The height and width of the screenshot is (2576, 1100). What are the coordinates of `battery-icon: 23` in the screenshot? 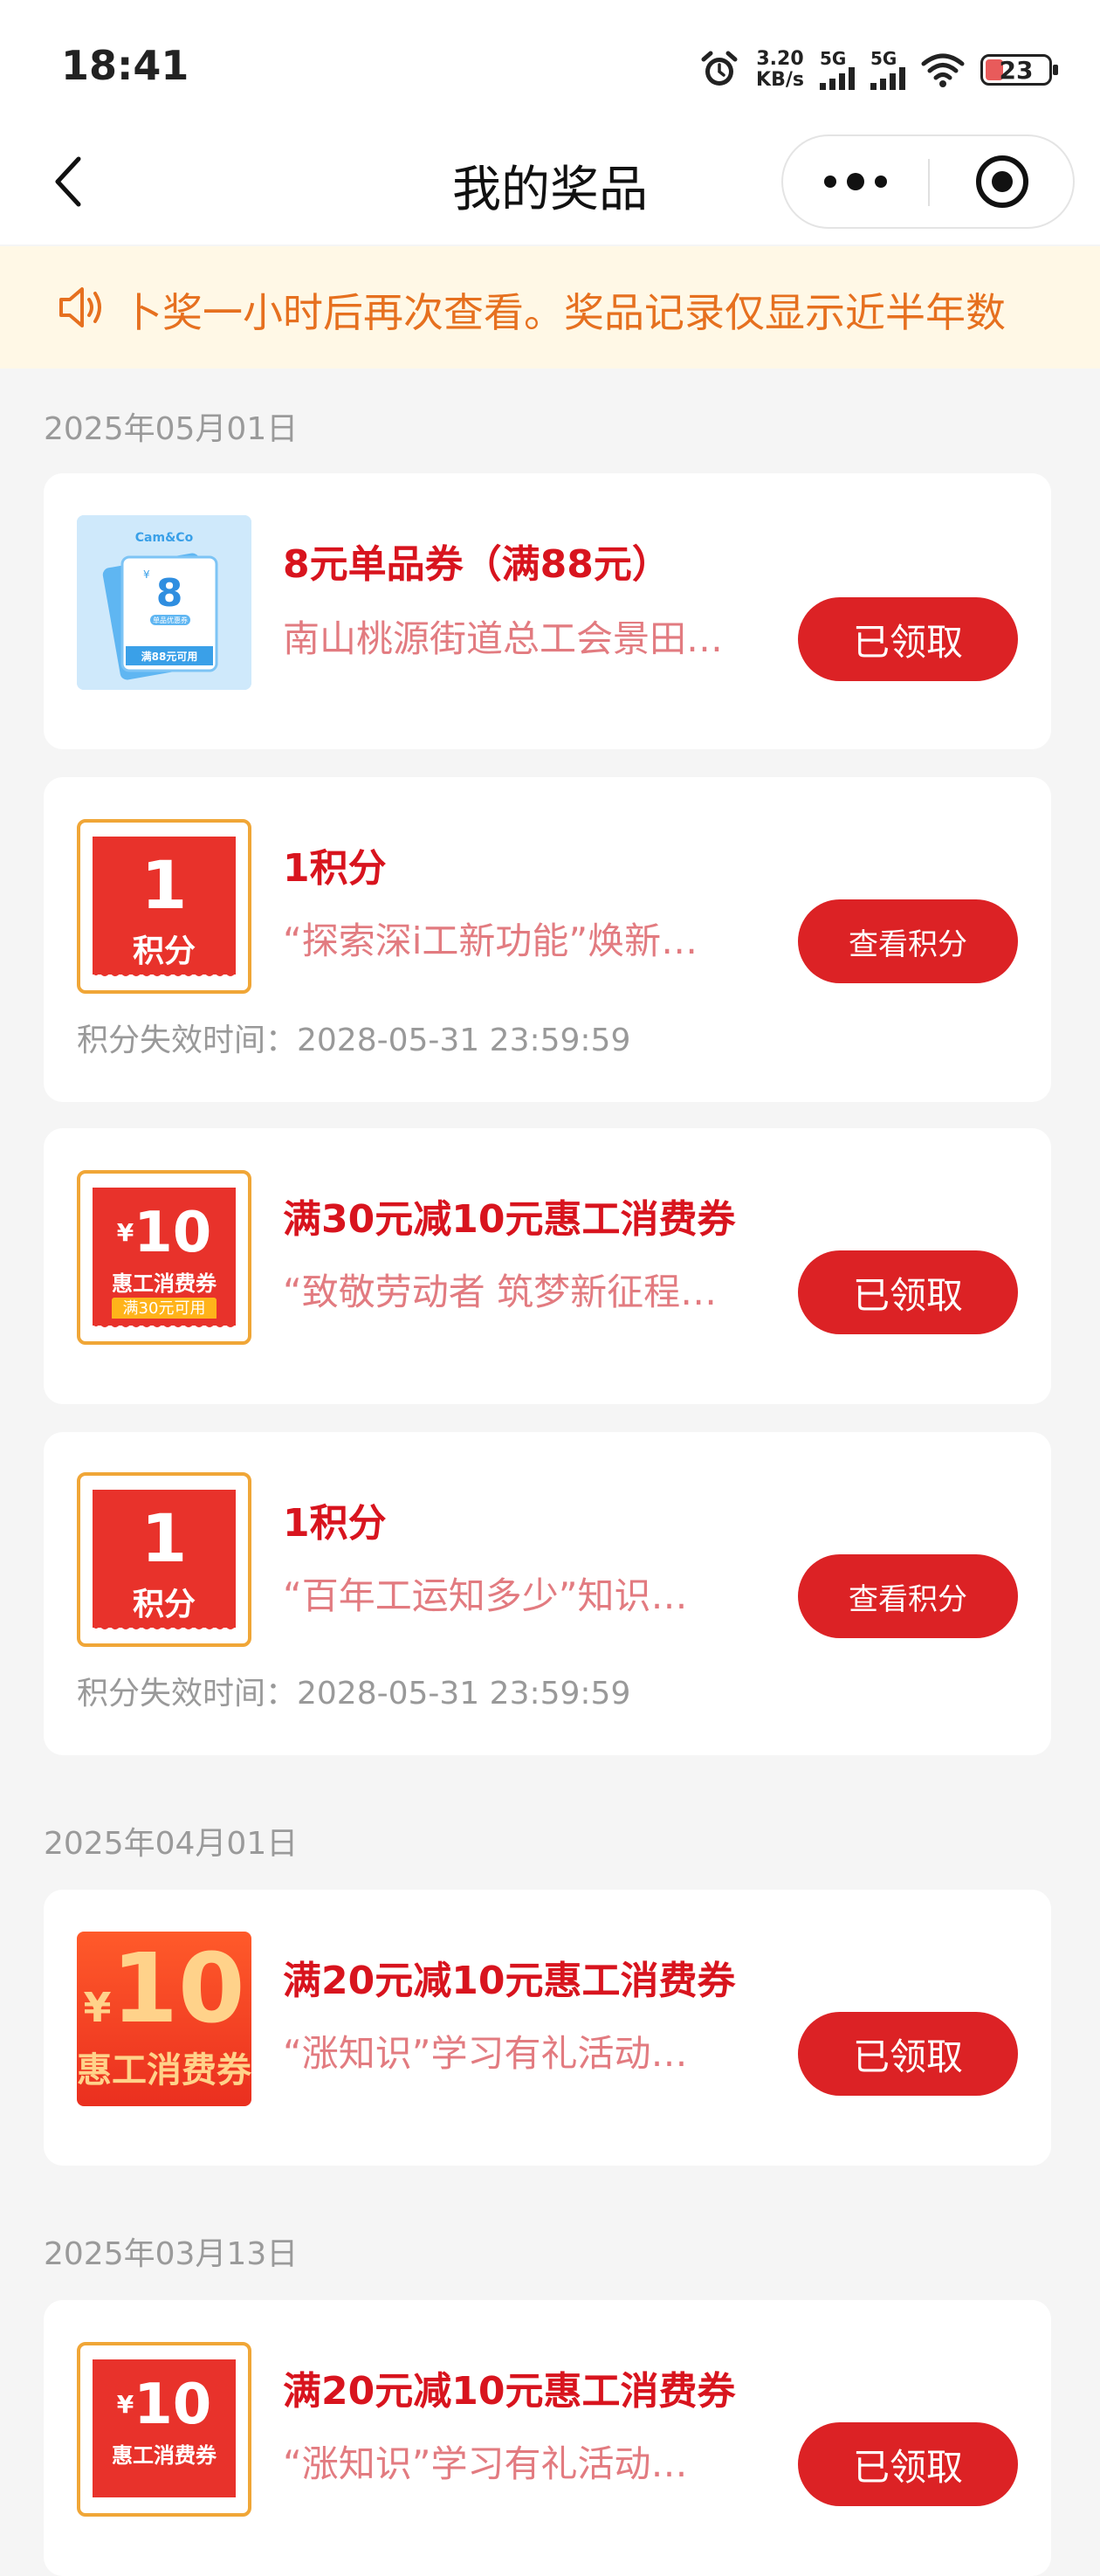 It's located at (1019, 70).